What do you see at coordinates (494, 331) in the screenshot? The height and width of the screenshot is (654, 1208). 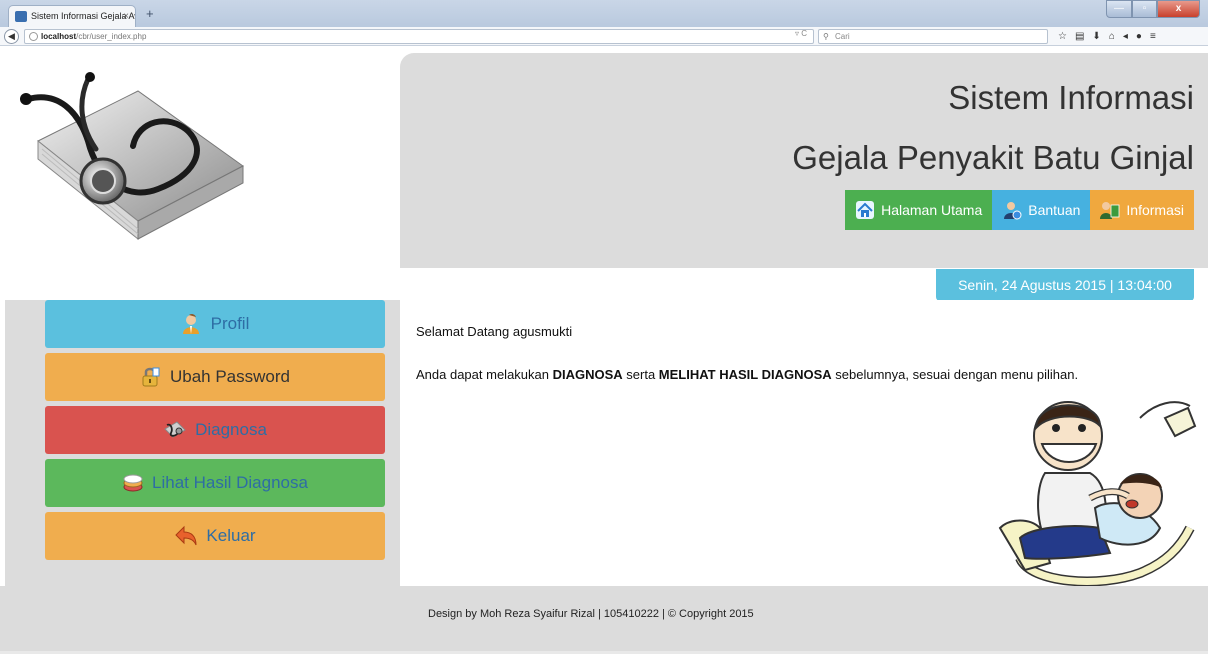 I see `welcome-text: Selamat Datang agusmukti` at bounding box center [494, 331].